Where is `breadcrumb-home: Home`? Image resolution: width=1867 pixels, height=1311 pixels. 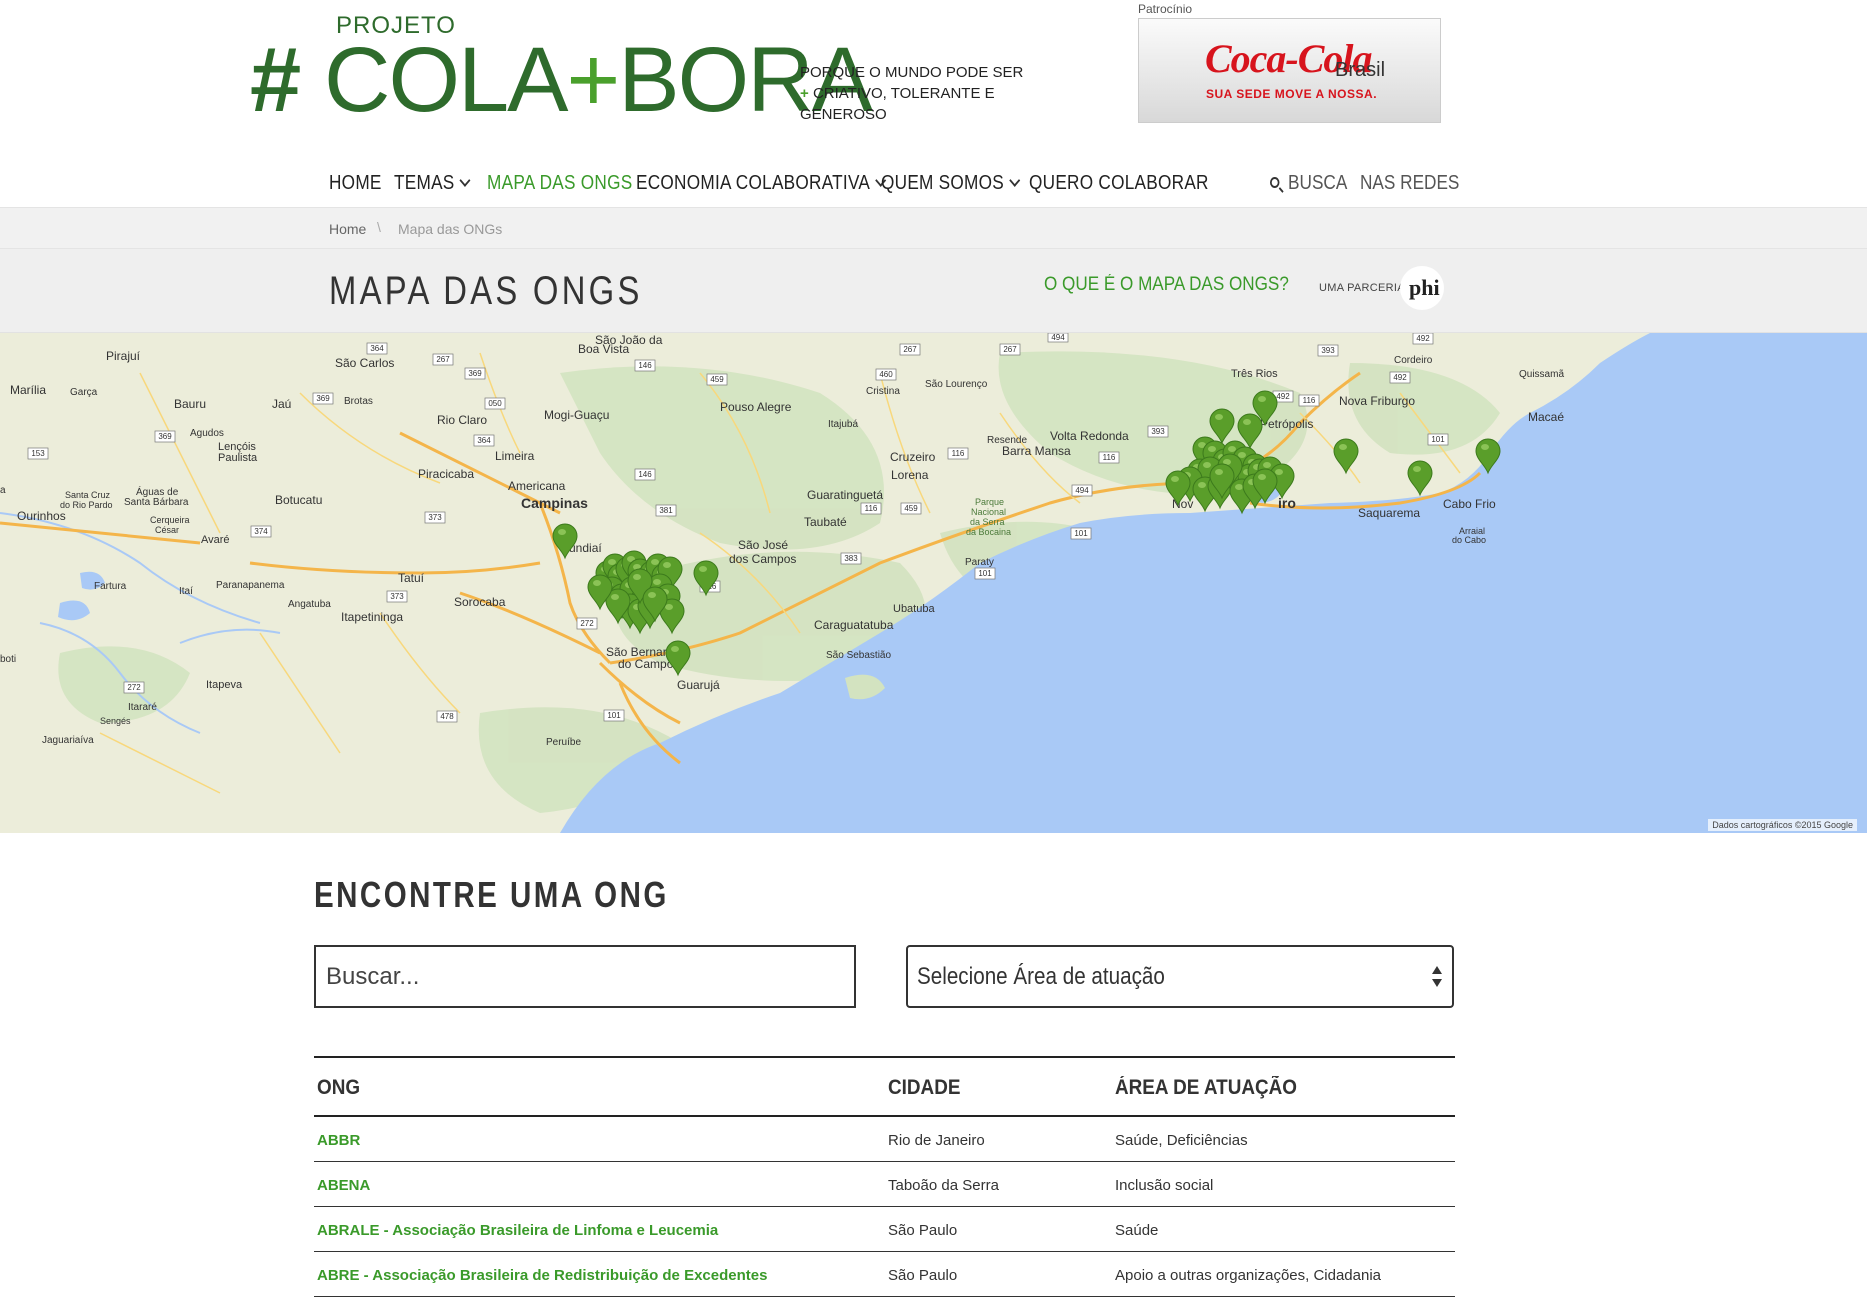 breadcrumb-home: Home is located at coordinates (347, 229).